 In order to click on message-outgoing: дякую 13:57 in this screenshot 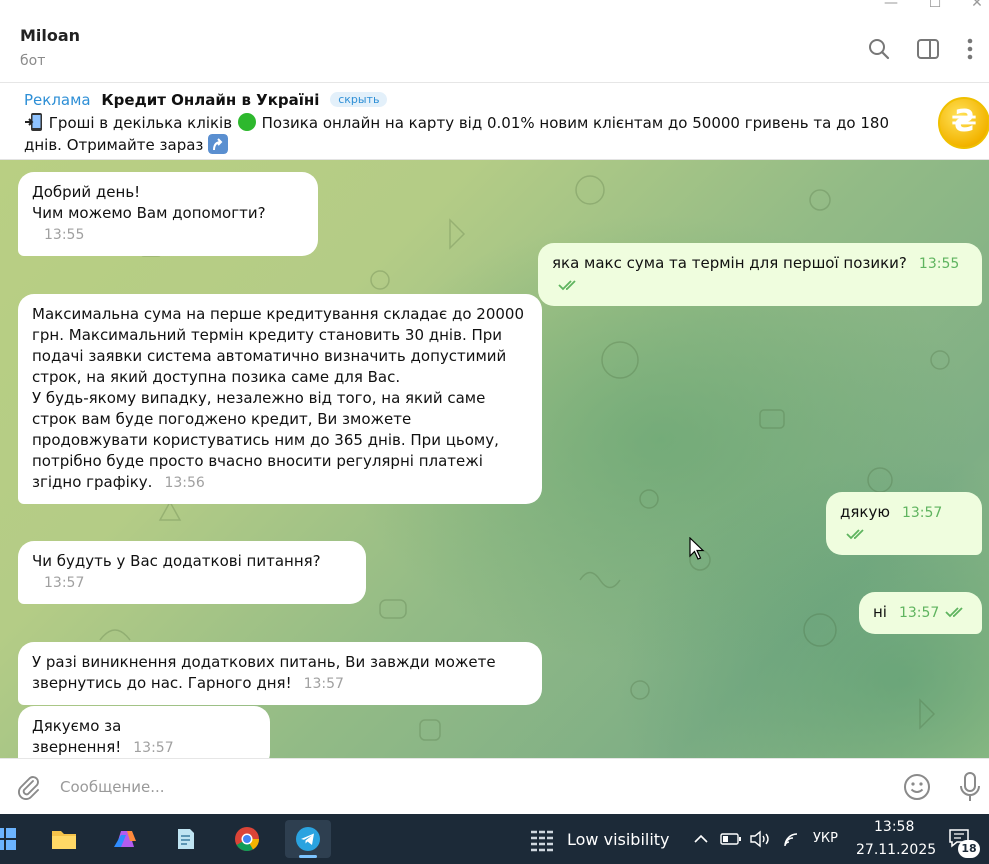, I will do `click(904, 523)`.